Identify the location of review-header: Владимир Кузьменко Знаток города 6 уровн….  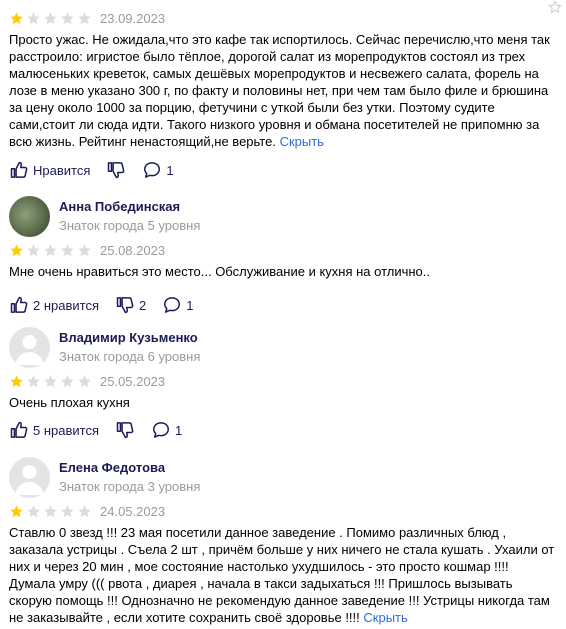
(283, 349).